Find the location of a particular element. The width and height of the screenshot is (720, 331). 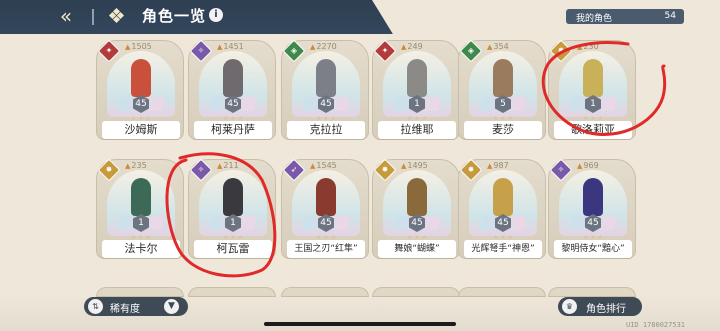

power-value: ▲1505 is located at coordinates (145, 47).